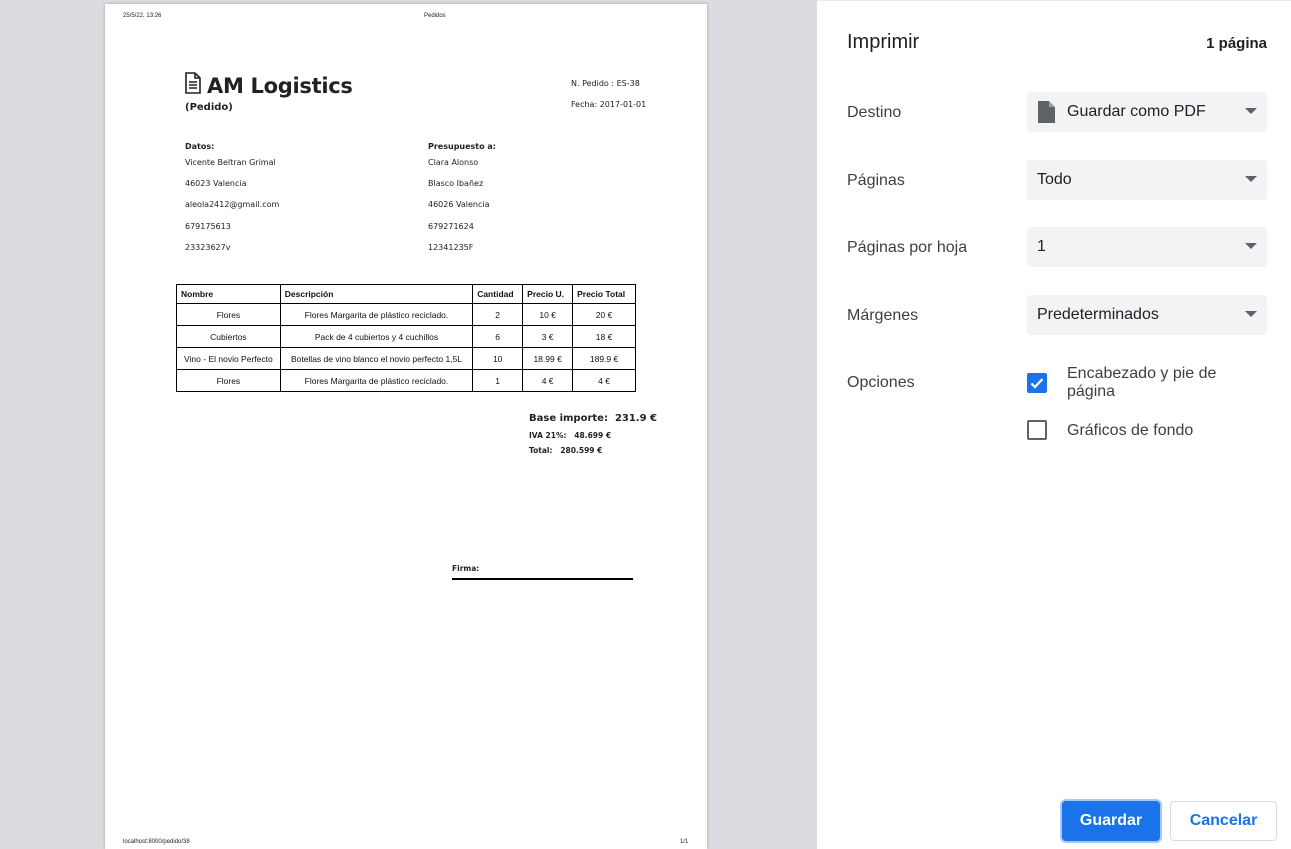 Image resolution: width=1291 pixels, height=849 pixels. What do you see at coordinates (1046, 112) in the screenshot?
I see `file-icon` at bounding box center [1046, 112].